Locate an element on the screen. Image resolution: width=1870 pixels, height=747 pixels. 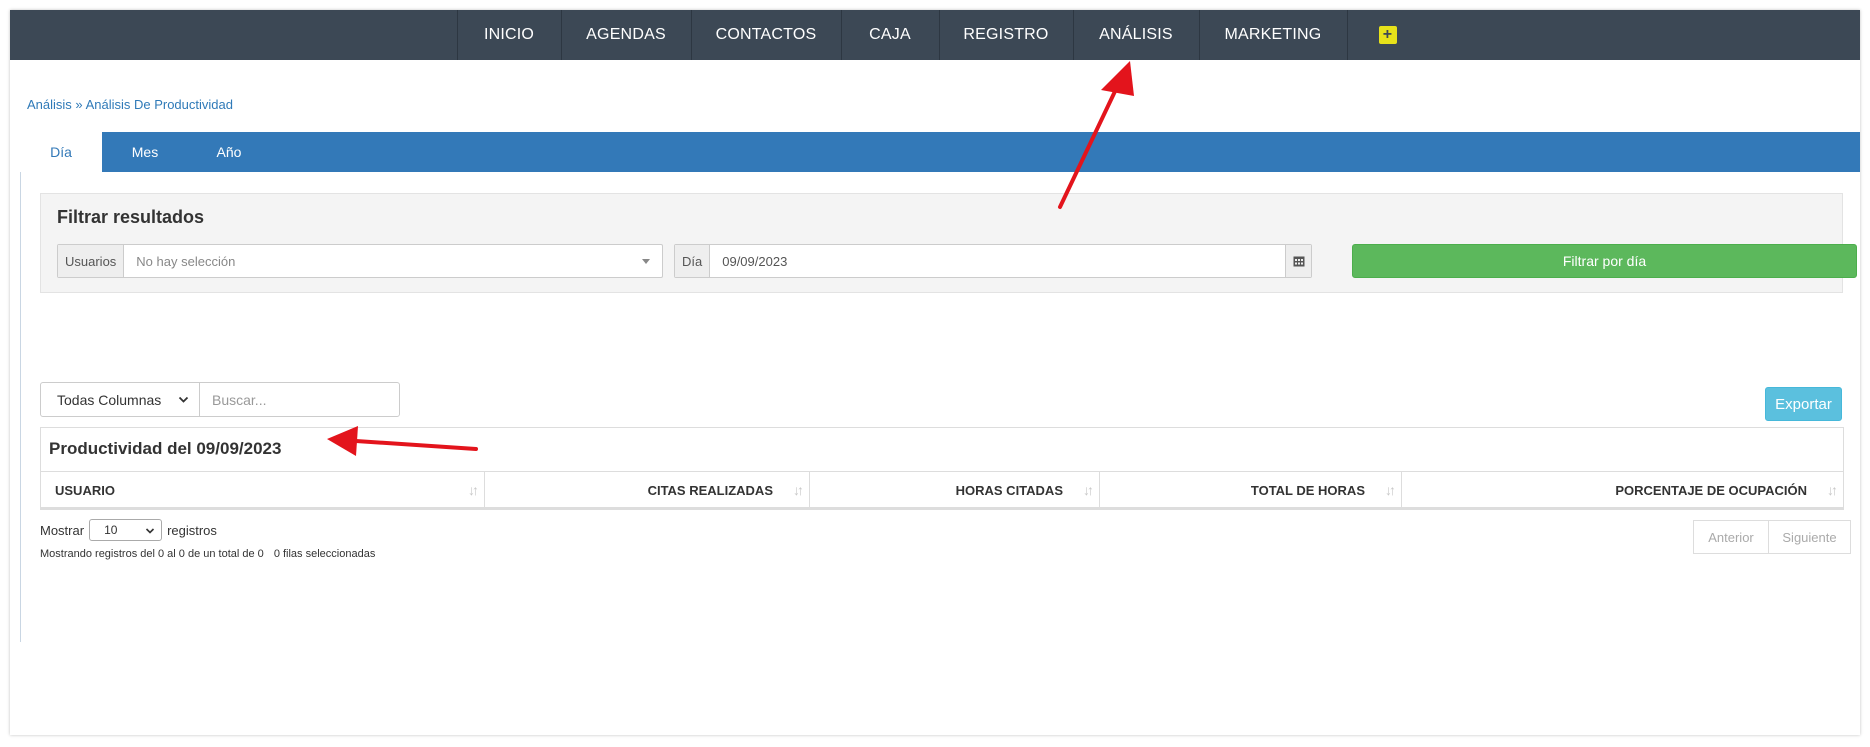
breadcrumb: Análisis » Análisis De Productividad is located at coordinates (130, 104).